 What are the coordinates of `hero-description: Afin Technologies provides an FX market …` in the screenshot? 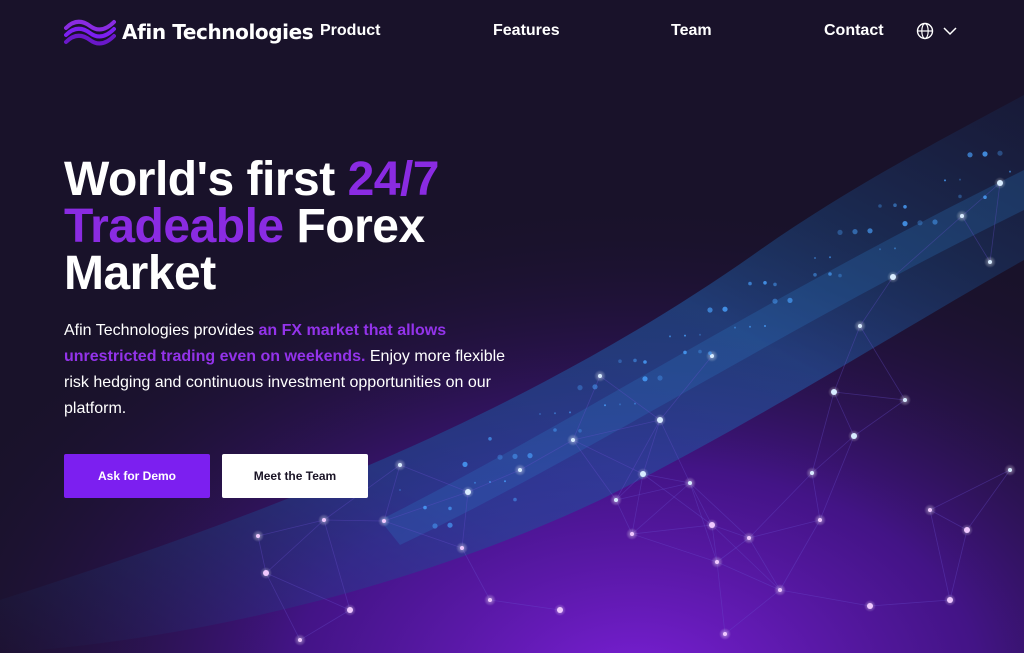 It's located at (289, 370).